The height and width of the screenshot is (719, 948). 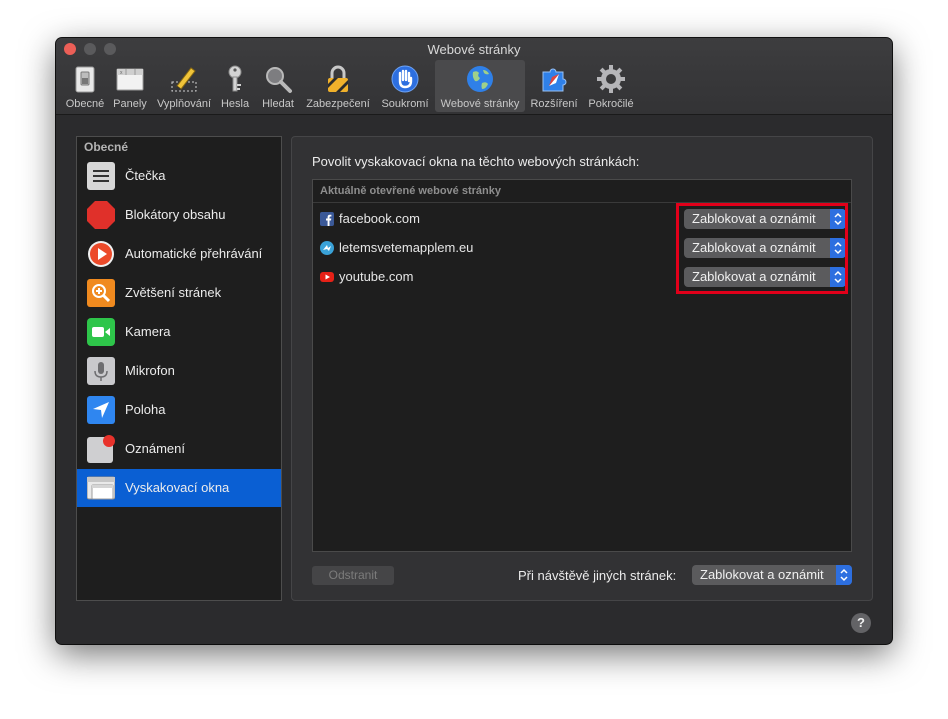 I want to click on toolbar-item-search: Hledat, so click(x=278, y=86).